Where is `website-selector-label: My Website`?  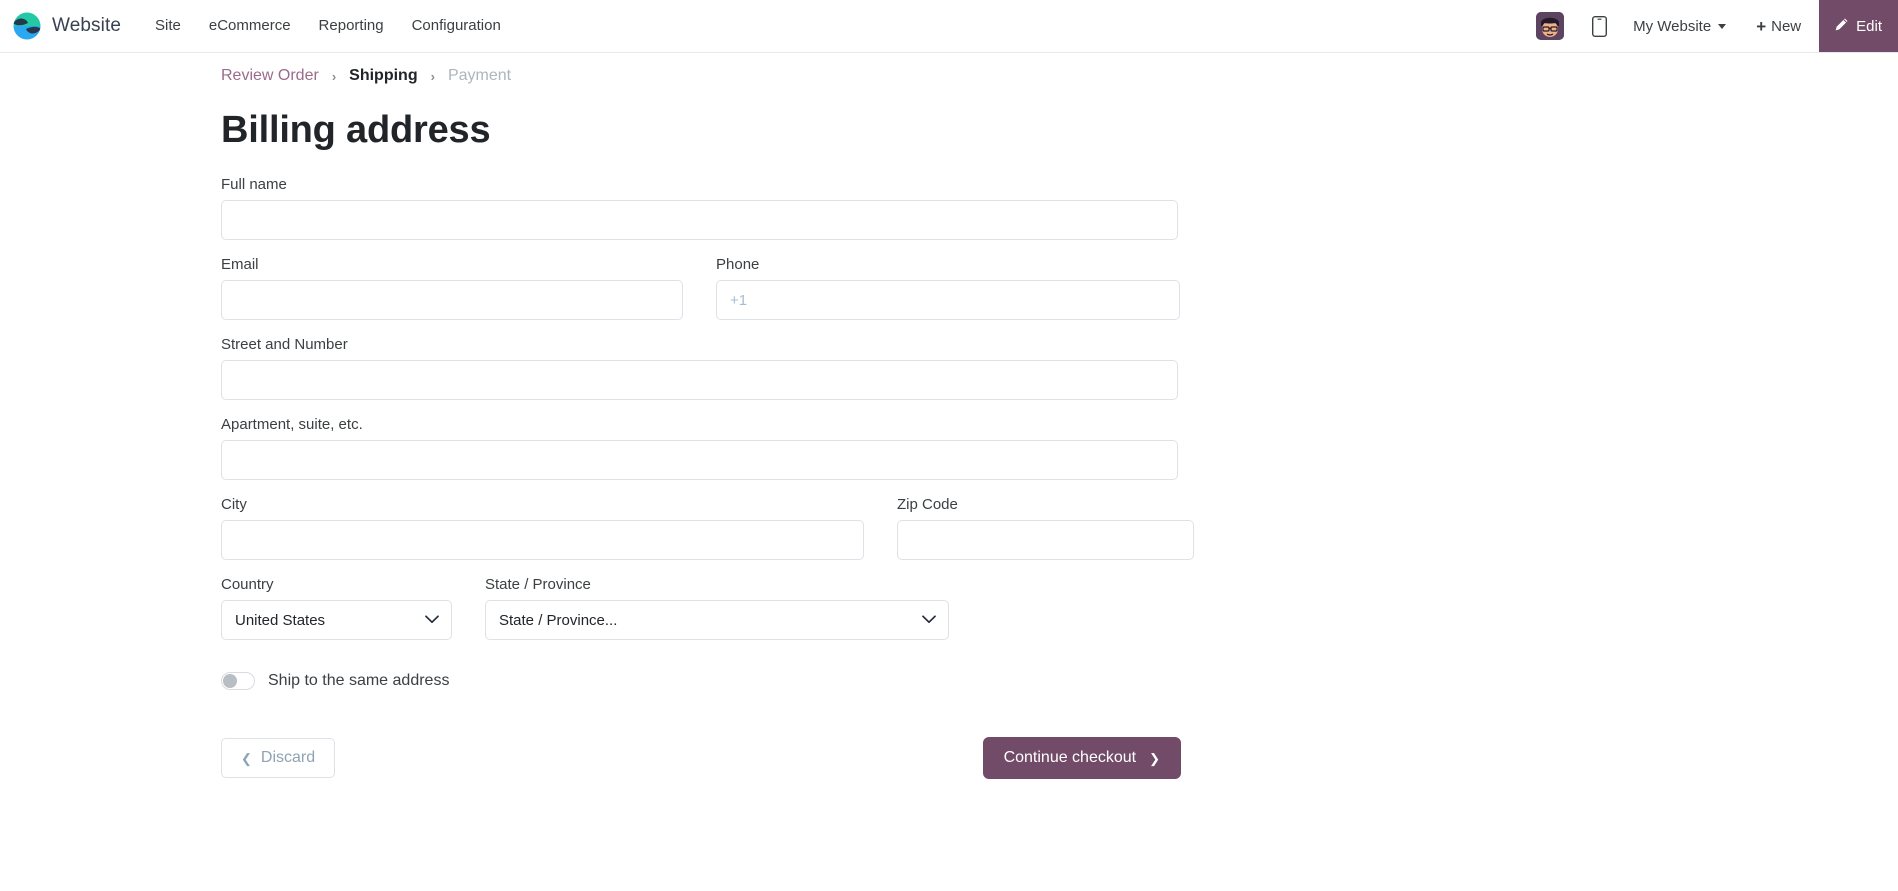 website-selector-label: My Website is located at coordinates (1672, 26).